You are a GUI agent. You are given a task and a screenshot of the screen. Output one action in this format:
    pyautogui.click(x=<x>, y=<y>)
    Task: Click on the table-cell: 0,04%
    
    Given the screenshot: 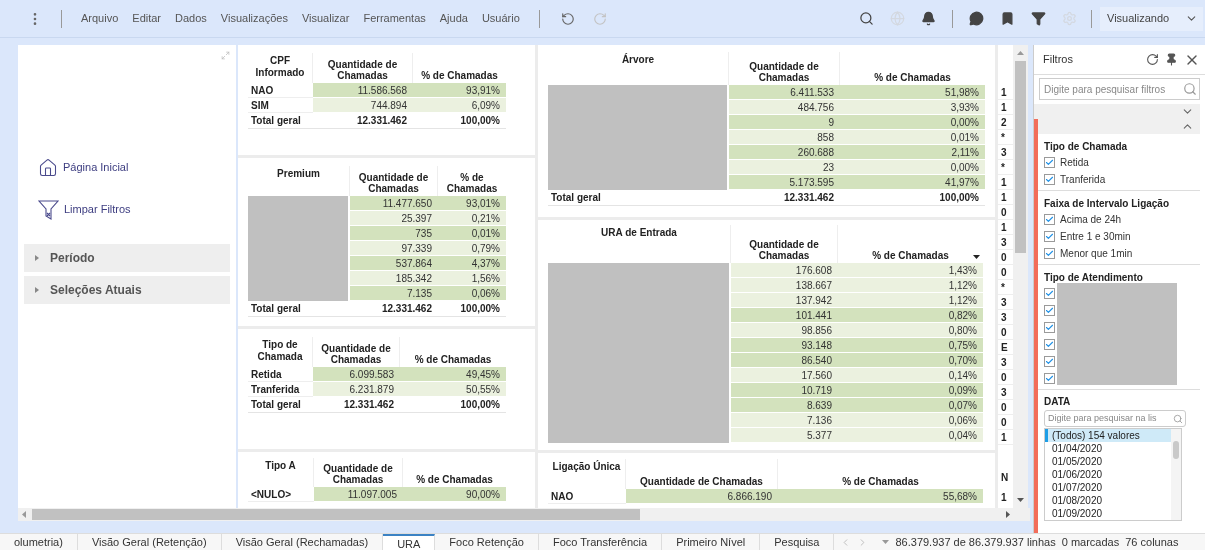 What is the action you would take?
    pyautogui.click(x=910, y=435)
    